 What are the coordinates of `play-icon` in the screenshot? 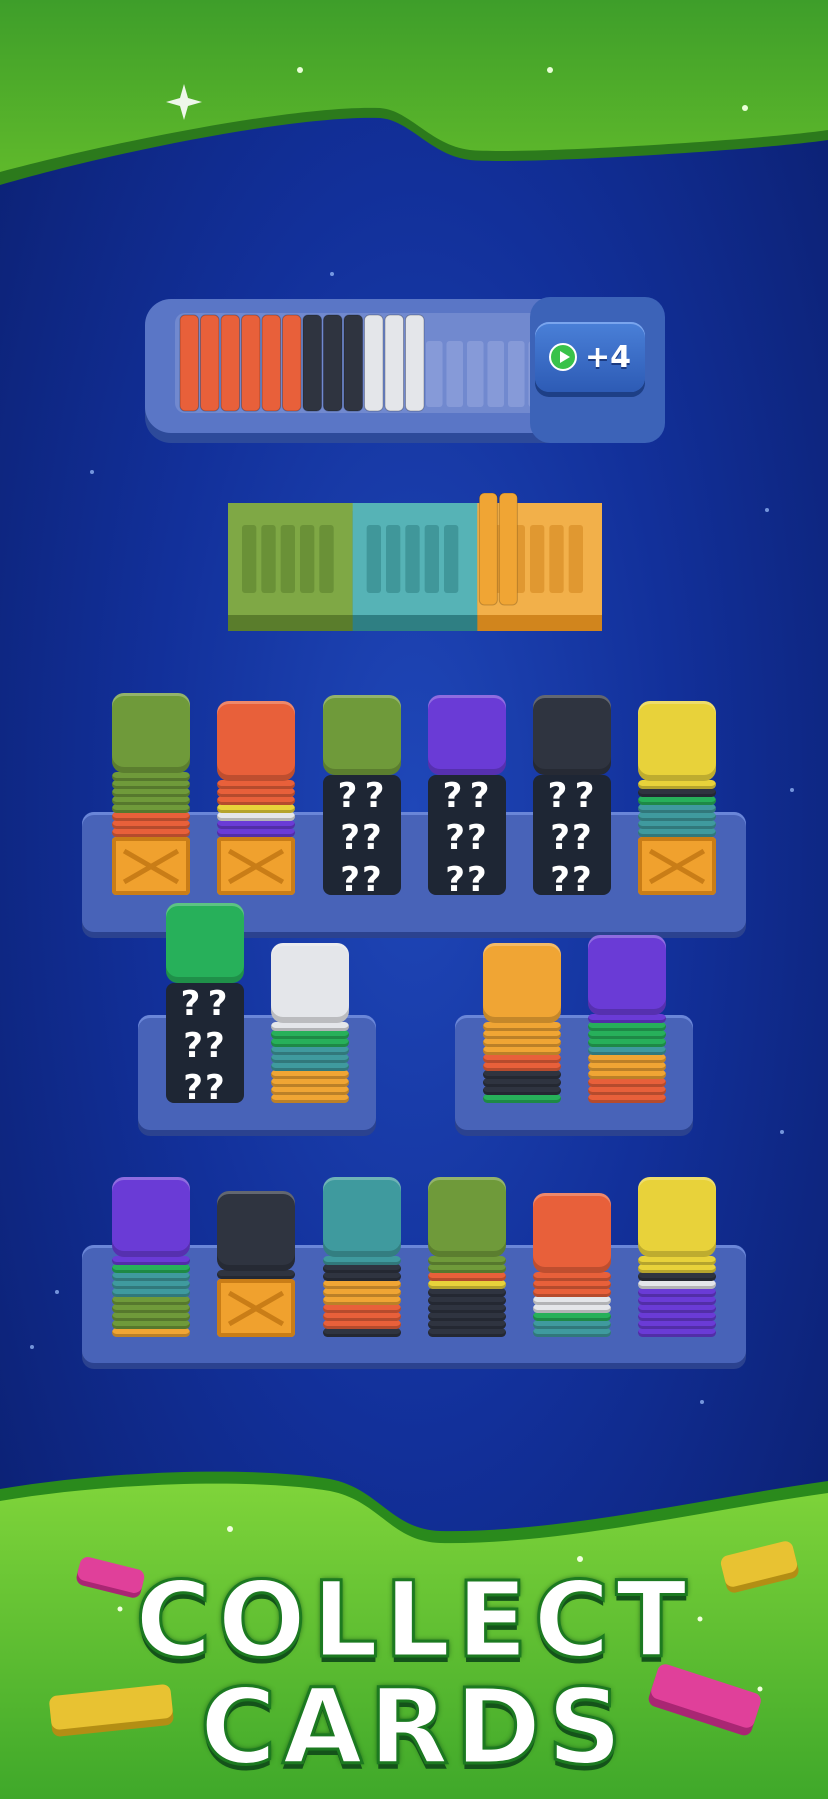 It's located at (562, 357).